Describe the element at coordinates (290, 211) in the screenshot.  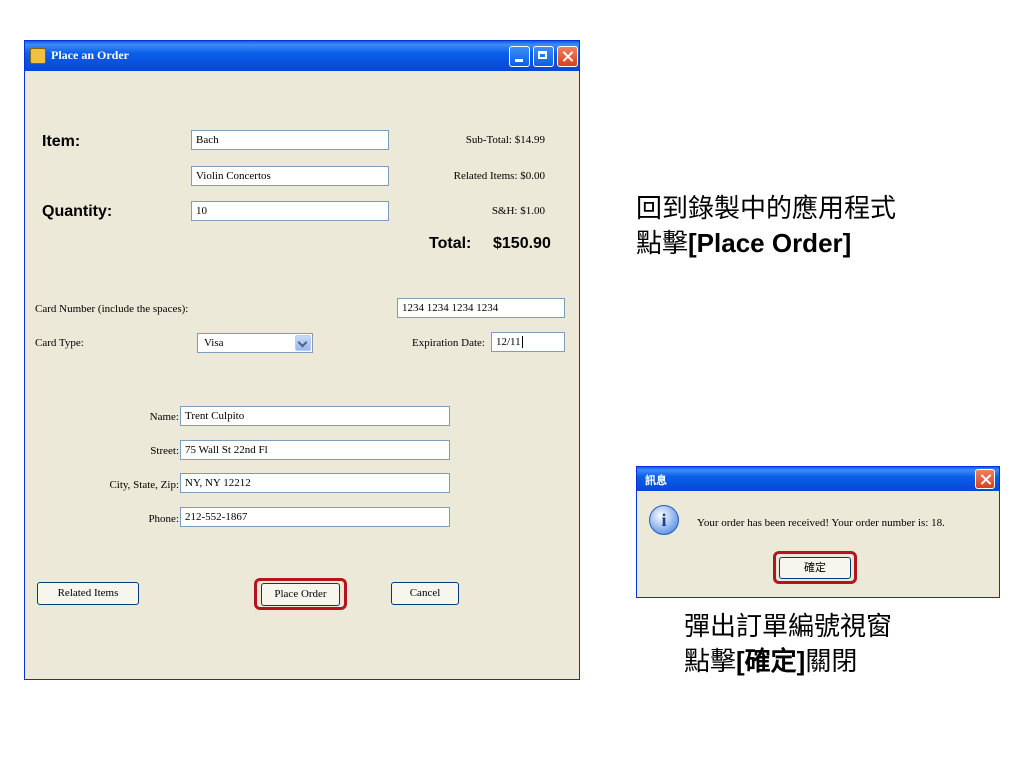
I see `quantity-field: 10` at that location.